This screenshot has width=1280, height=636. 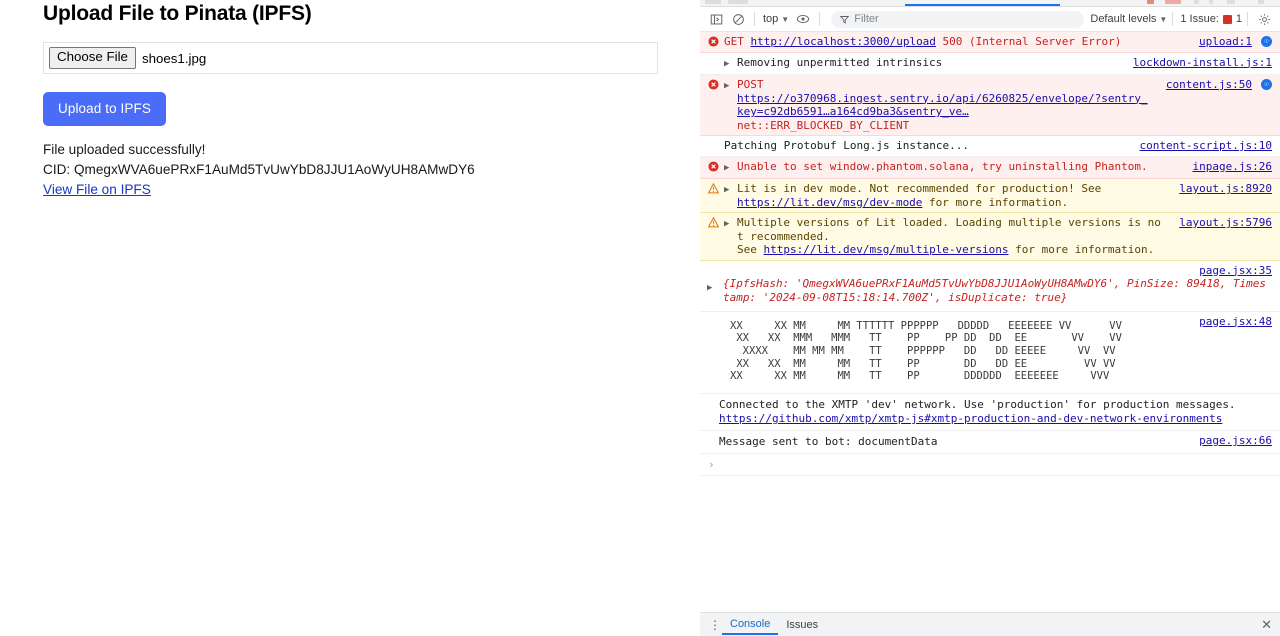 I want to click on live-expression-icon, so click(x=803, y=19).